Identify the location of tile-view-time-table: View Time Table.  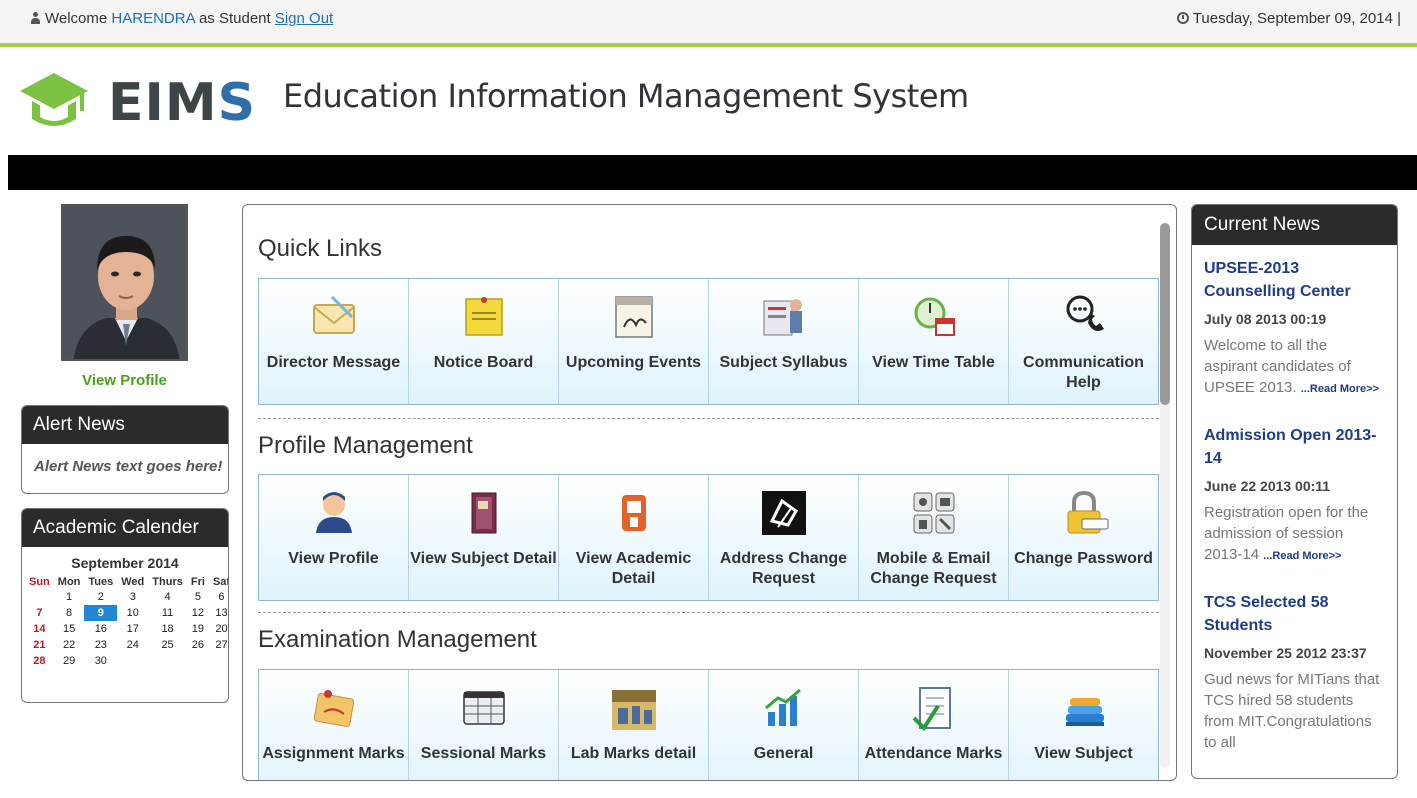
(934, 341).